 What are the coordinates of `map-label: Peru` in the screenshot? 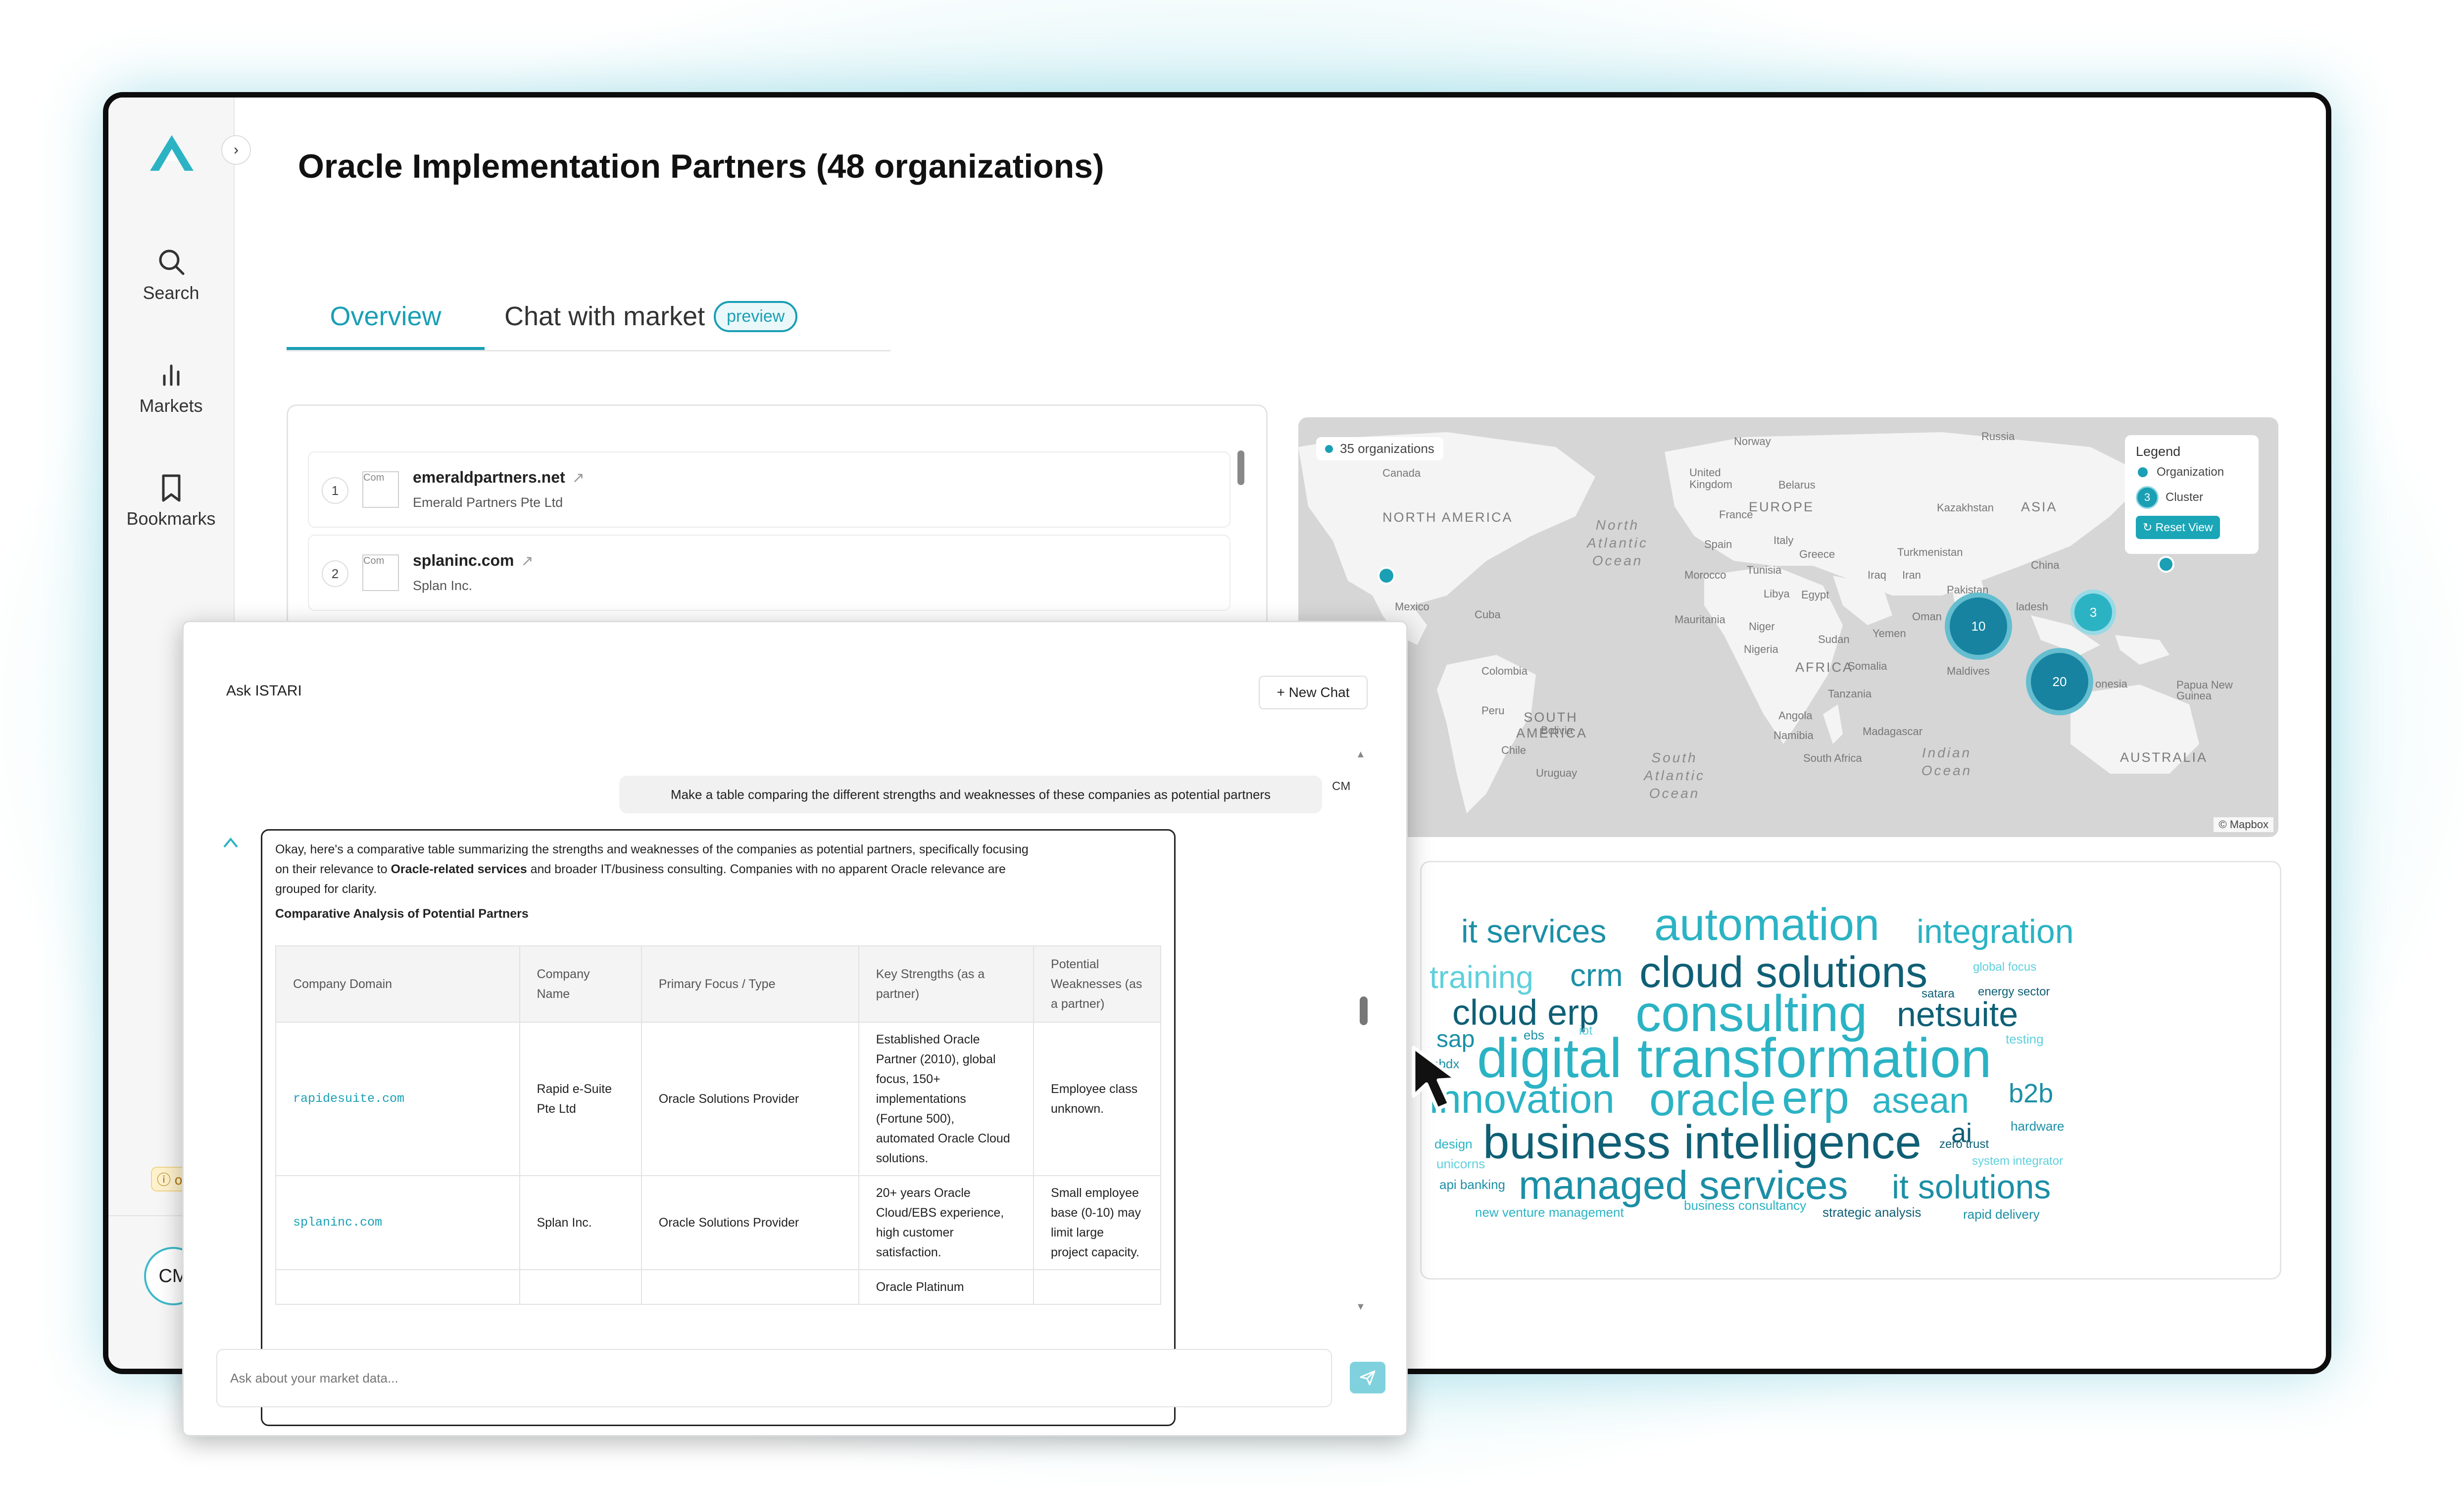 It's located at (1493, 710).